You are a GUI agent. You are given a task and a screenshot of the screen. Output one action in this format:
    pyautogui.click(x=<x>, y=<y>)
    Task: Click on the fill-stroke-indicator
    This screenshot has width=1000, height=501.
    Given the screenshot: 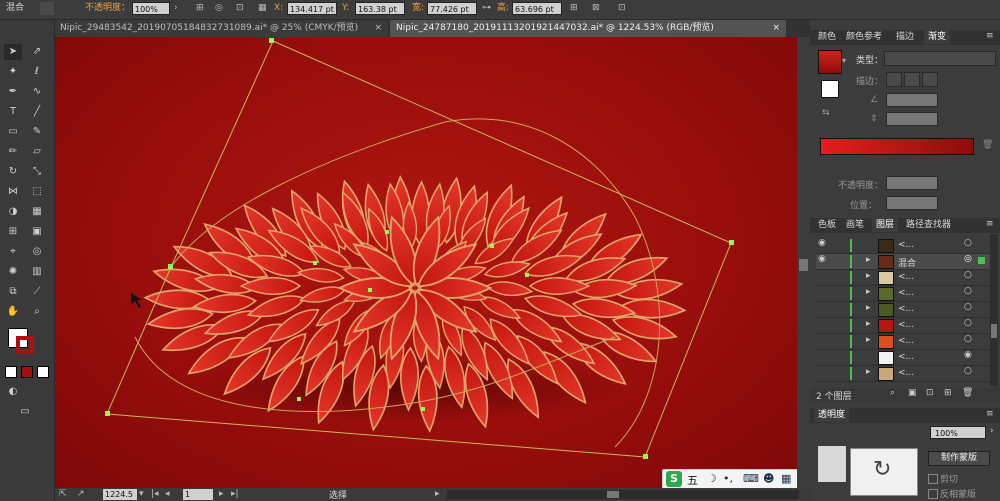 What is the action you would take?
    pyautogui.click(x=830, y=89)
    